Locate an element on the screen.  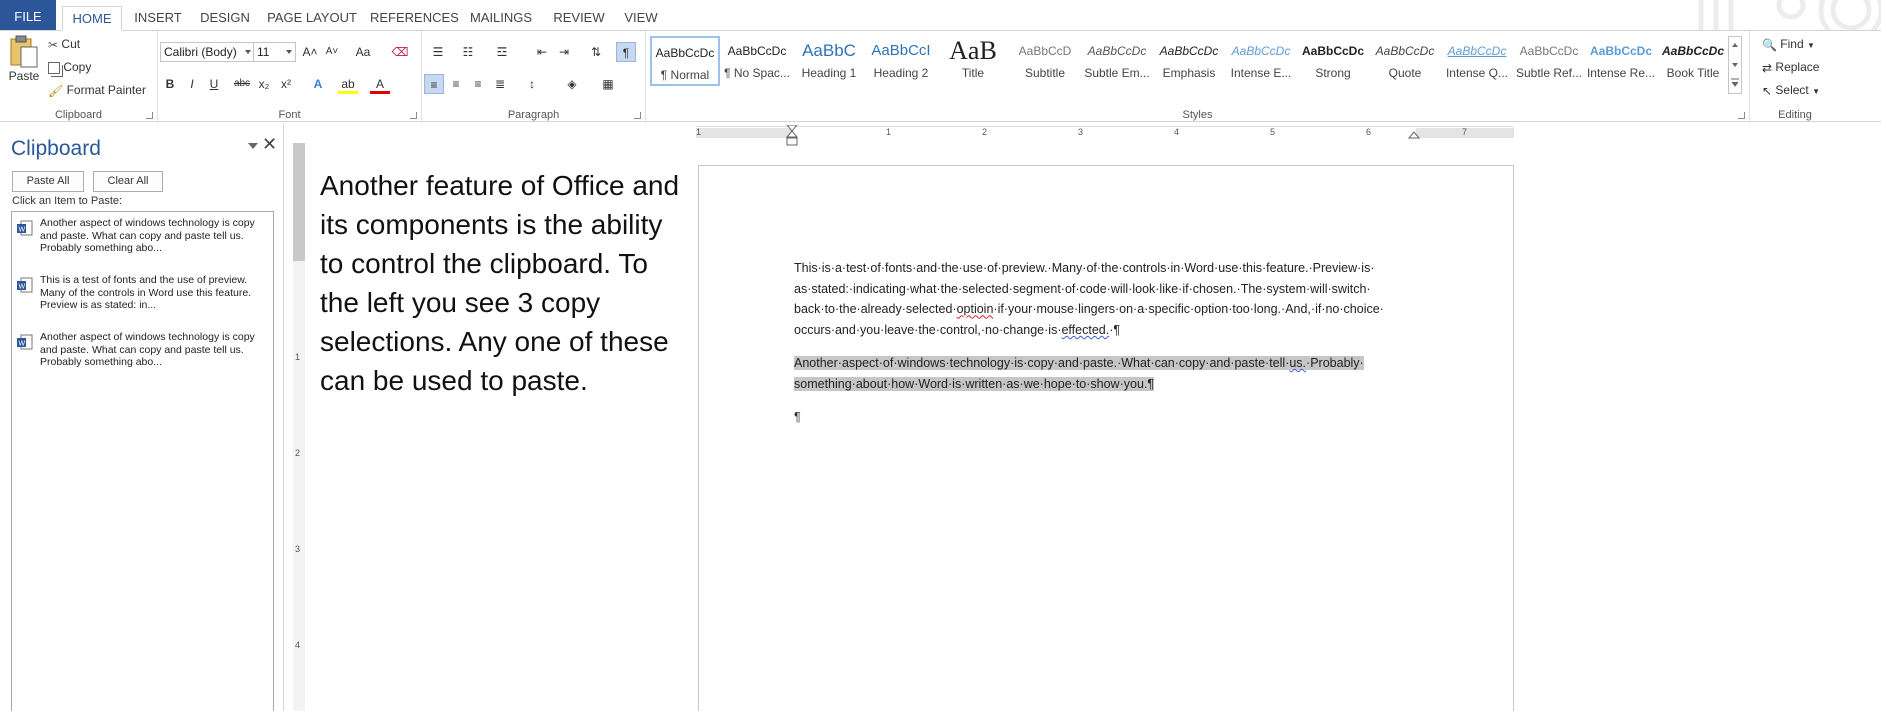
copy-icon is located at coordinates (54, 67).